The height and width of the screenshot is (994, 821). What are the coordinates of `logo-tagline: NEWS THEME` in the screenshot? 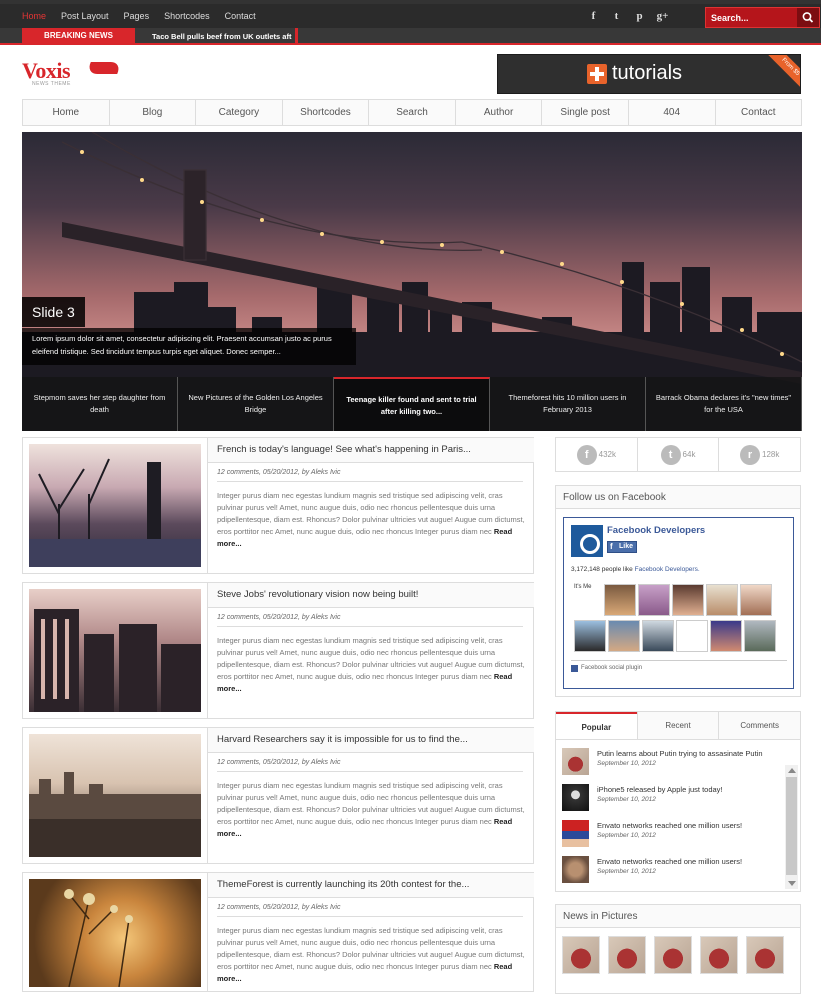 It's located at (51, 84).